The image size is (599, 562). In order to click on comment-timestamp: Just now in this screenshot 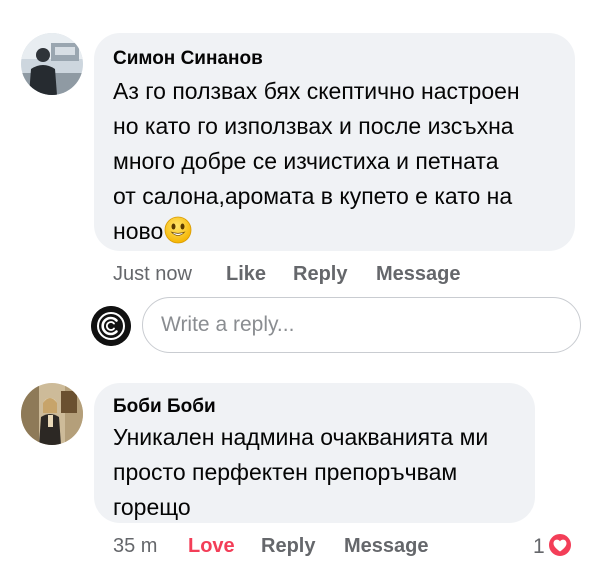, I will do `click(152, 274)`.